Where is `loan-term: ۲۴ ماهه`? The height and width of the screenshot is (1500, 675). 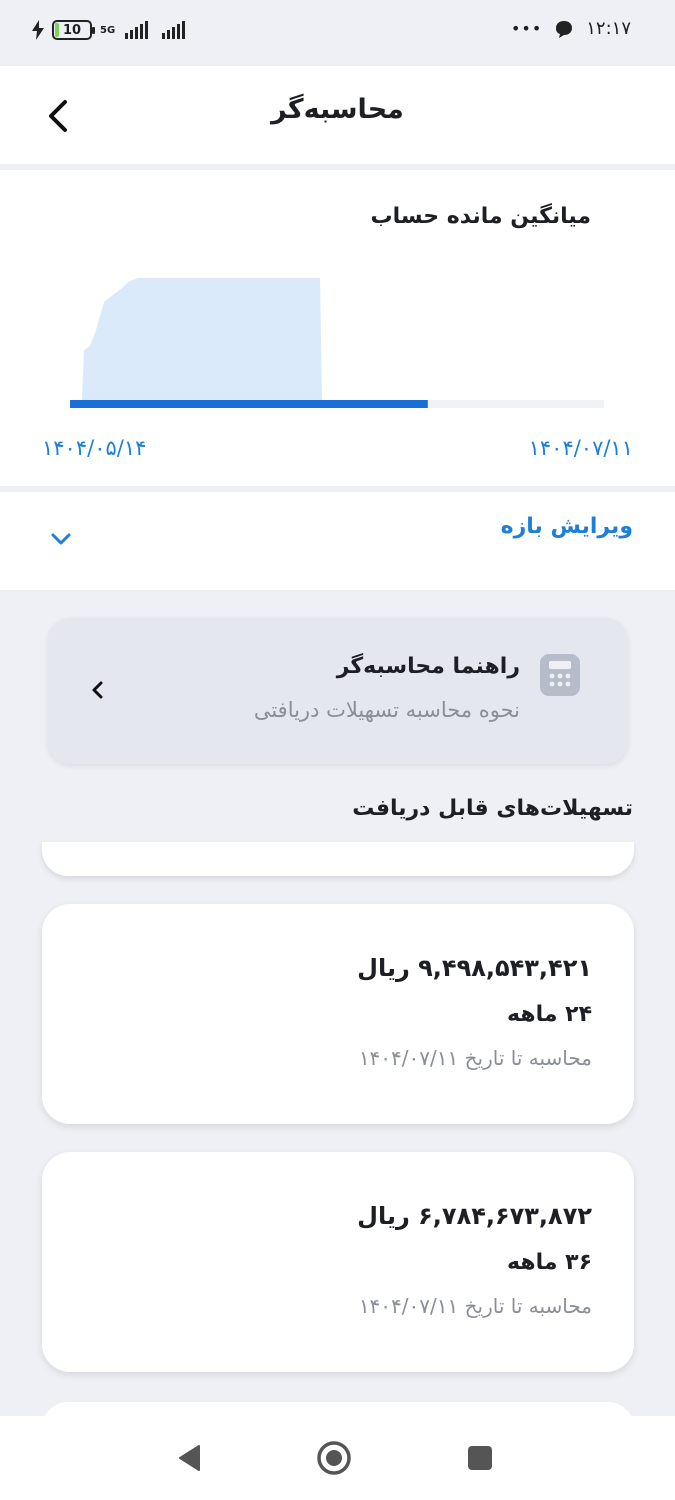
loan-term: ۲۴ ماهه is located at coordinates (549, 1014).